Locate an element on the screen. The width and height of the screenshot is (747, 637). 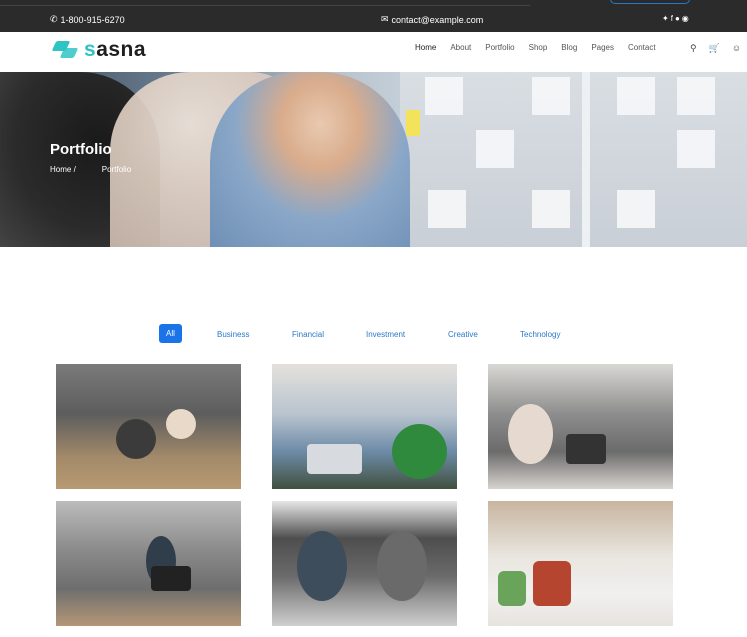
breadcrumb-home: Home / is located at coordinates (63, 169).